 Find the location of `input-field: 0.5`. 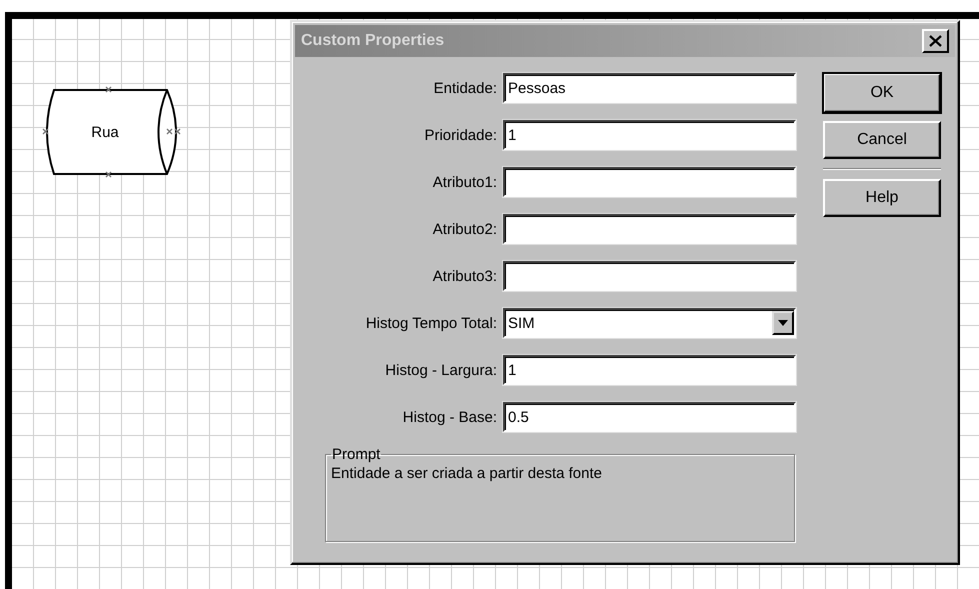

input-field: 0.5 is located at coordinates (649, 417).